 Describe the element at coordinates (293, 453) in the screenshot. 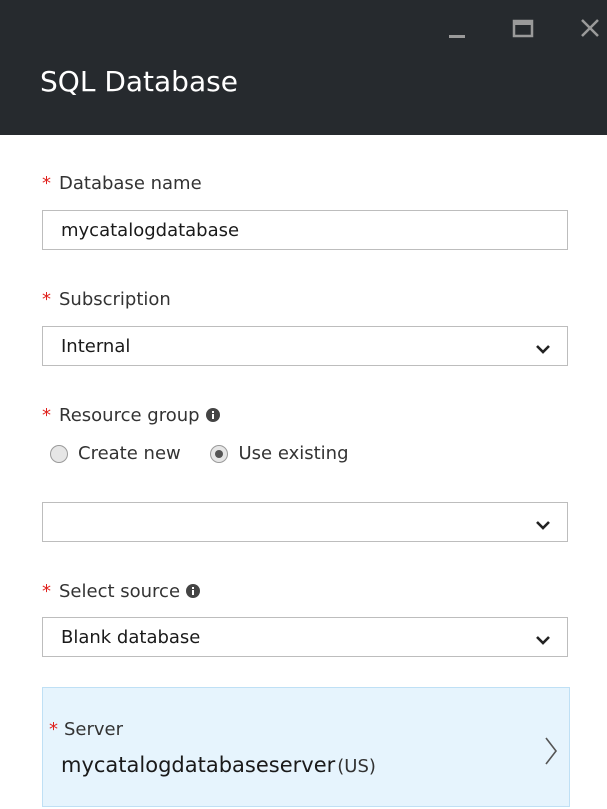

I see `radio-use-existing-label: Use existing` at that location.